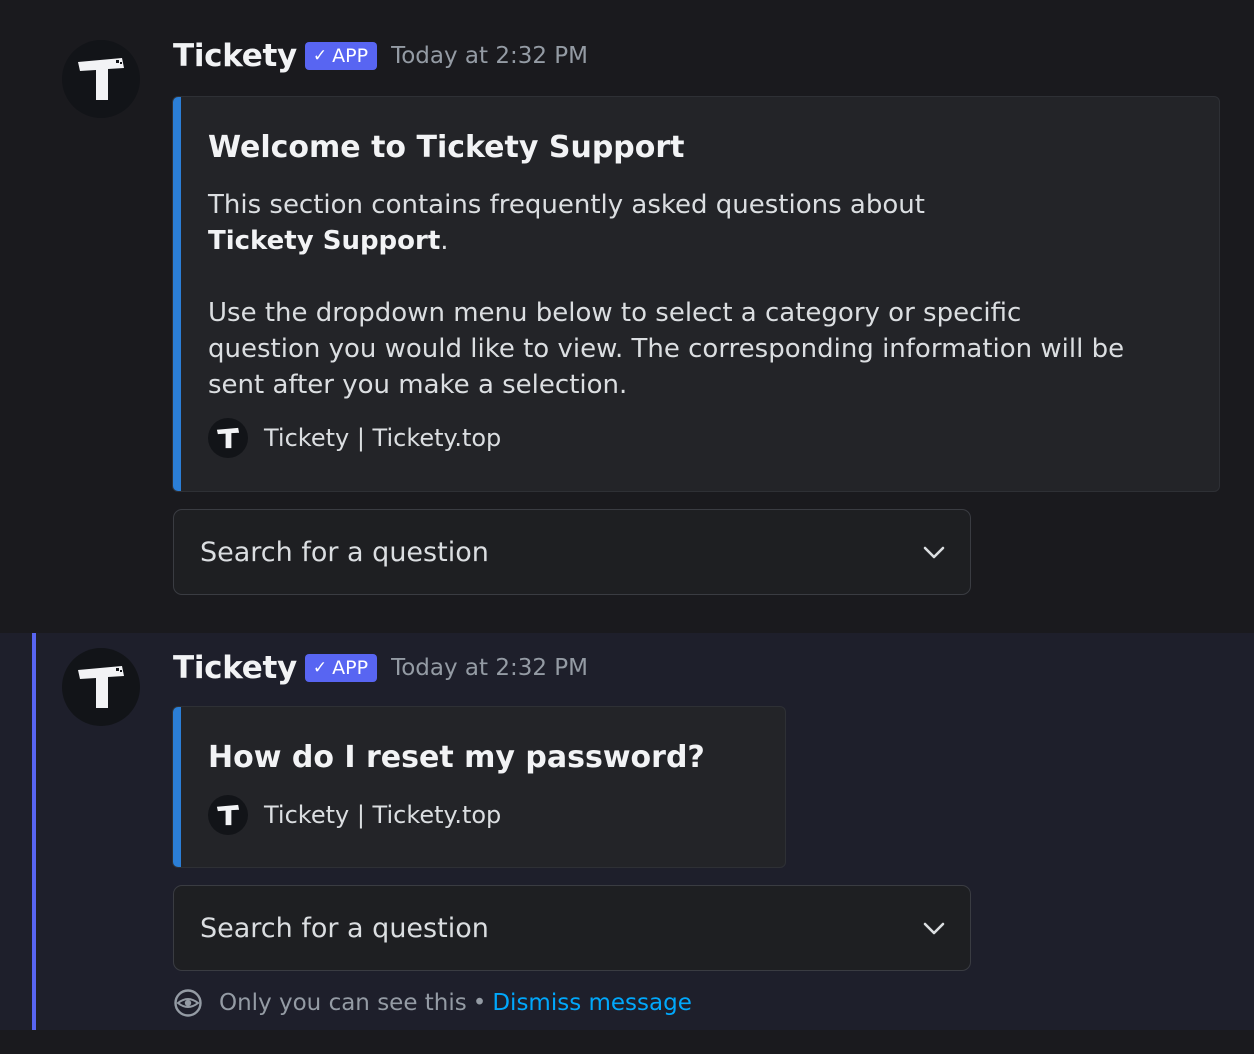 Image resolution: width=1254 pixels, height=1054 pixels. I want to click on embed-desc-bold: Tickety Support, so click(324, 241).